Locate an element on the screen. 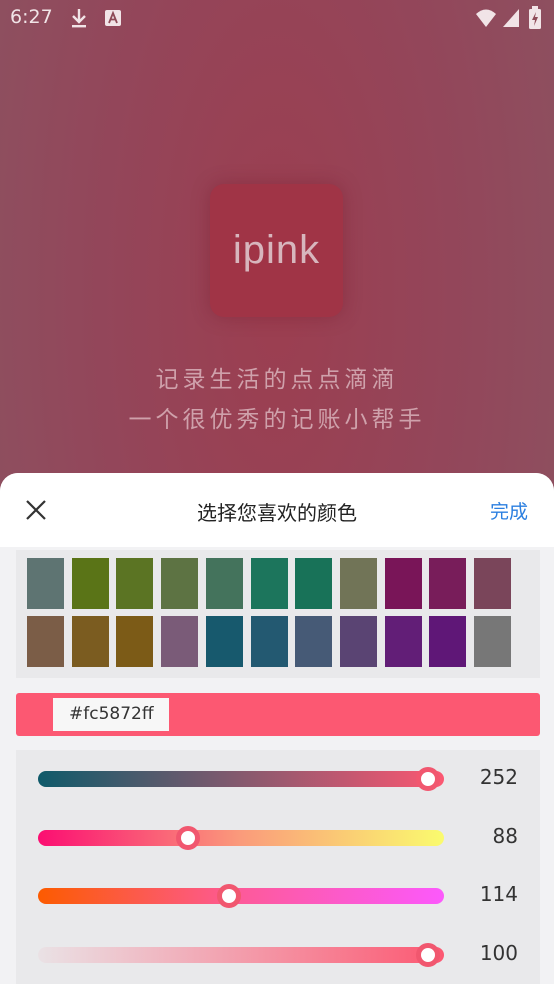 This screenshot has width=554, height=984. status-time: 6:27 is located at coordinates (31, 17).